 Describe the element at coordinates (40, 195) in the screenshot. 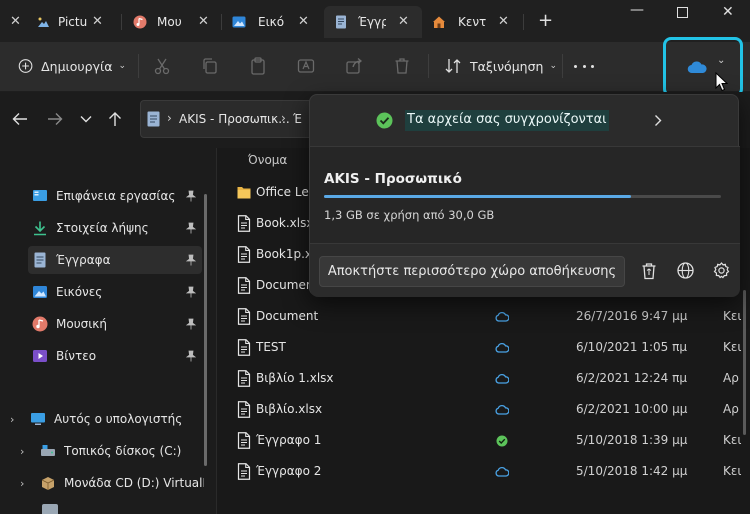

I see `desktop-icon` at that location.